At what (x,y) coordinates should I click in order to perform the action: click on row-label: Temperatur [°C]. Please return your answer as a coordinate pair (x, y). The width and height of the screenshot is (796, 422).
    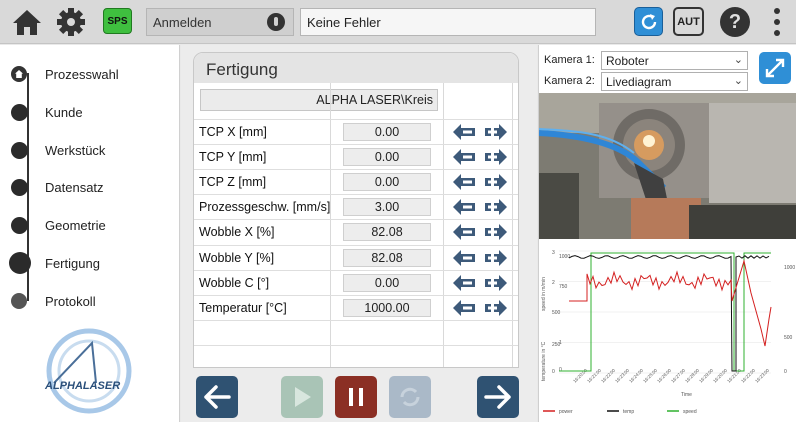
    Looking at the image, I should click on (243, 307).